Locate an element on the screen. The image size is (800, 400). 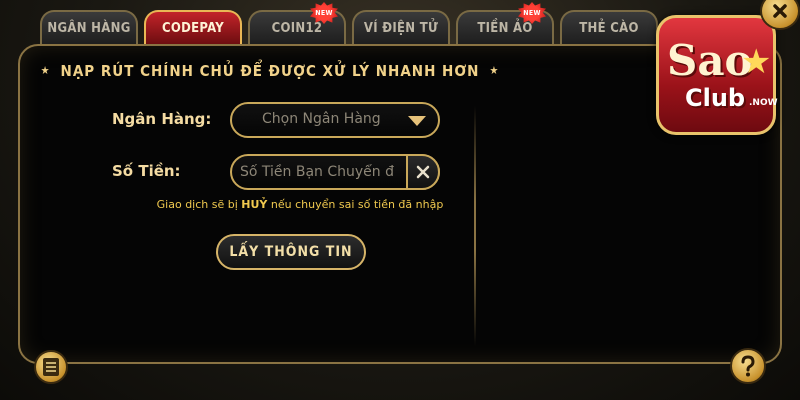
help-button is located at coordinates (748, 366).